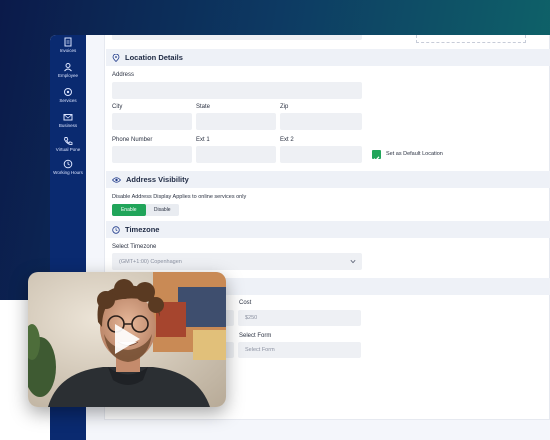 The width and height of the screenshot is (550, 440). Describe the element at coordinates (132, 140) in the screenshot. I see `phone-label: Phone Number` at that location.